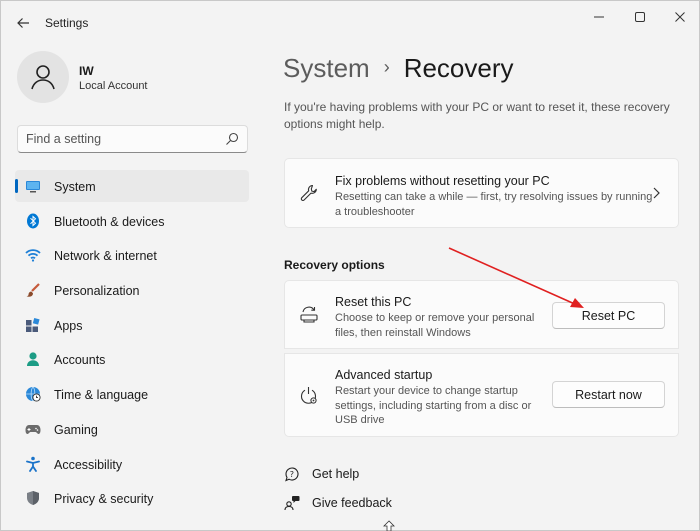 The image size is (700, 531). I want to click on back-button, so click(23, 23).